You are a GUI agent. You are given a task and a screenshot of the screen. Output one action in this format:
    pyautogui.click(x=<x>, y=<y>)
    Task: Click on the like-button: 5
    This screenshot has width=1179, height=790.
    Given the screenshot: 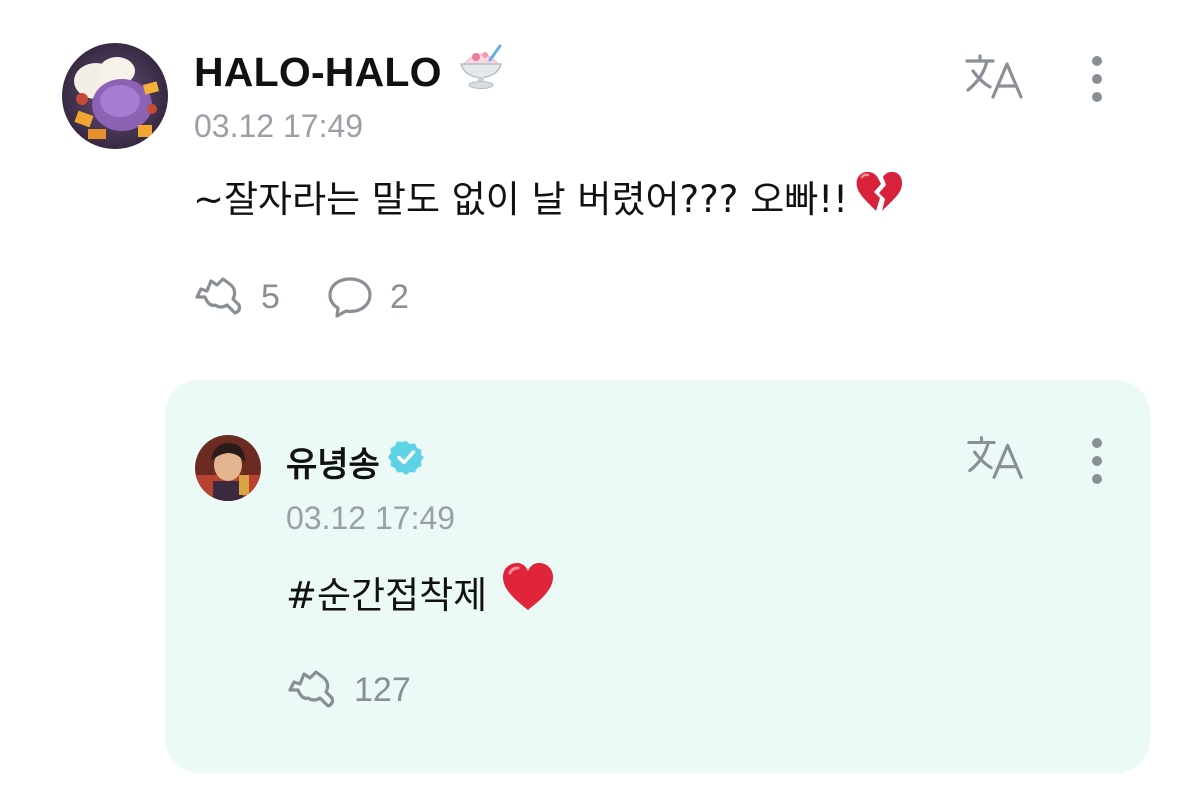 What is the action you would take?
    pyautogui.click(x=236, y=297)
    